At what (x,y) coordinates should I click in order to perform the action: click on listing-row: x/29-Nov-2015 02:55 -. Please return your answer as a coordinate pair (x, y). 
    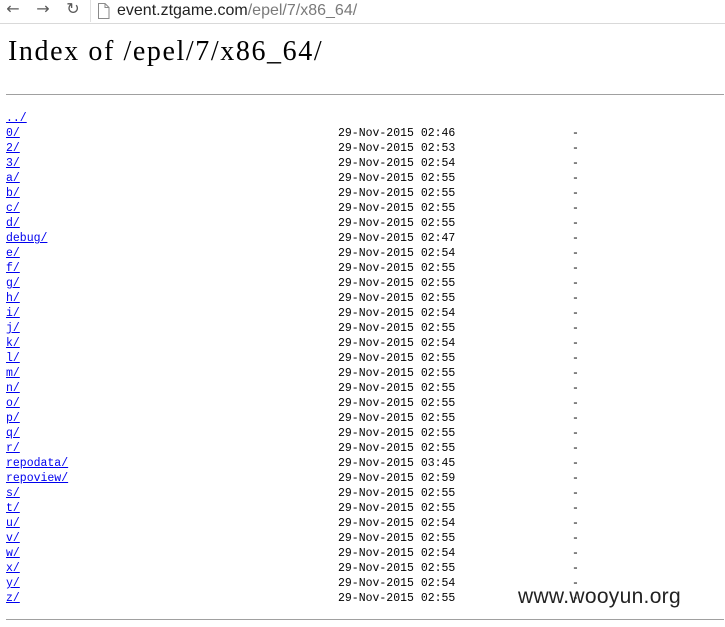
    Looking at the image, I should click on (306, 568).